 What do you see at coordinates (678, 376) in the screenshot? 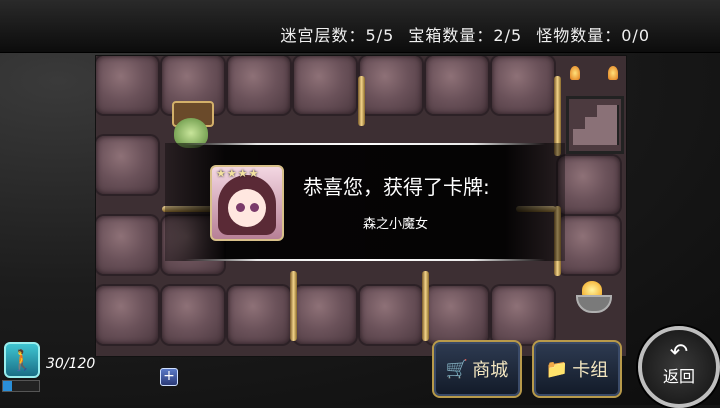
I see `back-button-label: 返回` at bounding box center [678, 376].